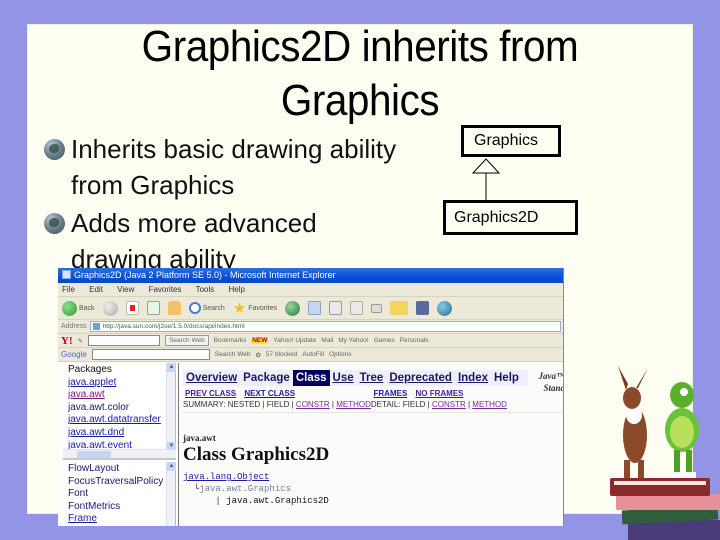  I want to click on class-link: Font, so click(119, 494).